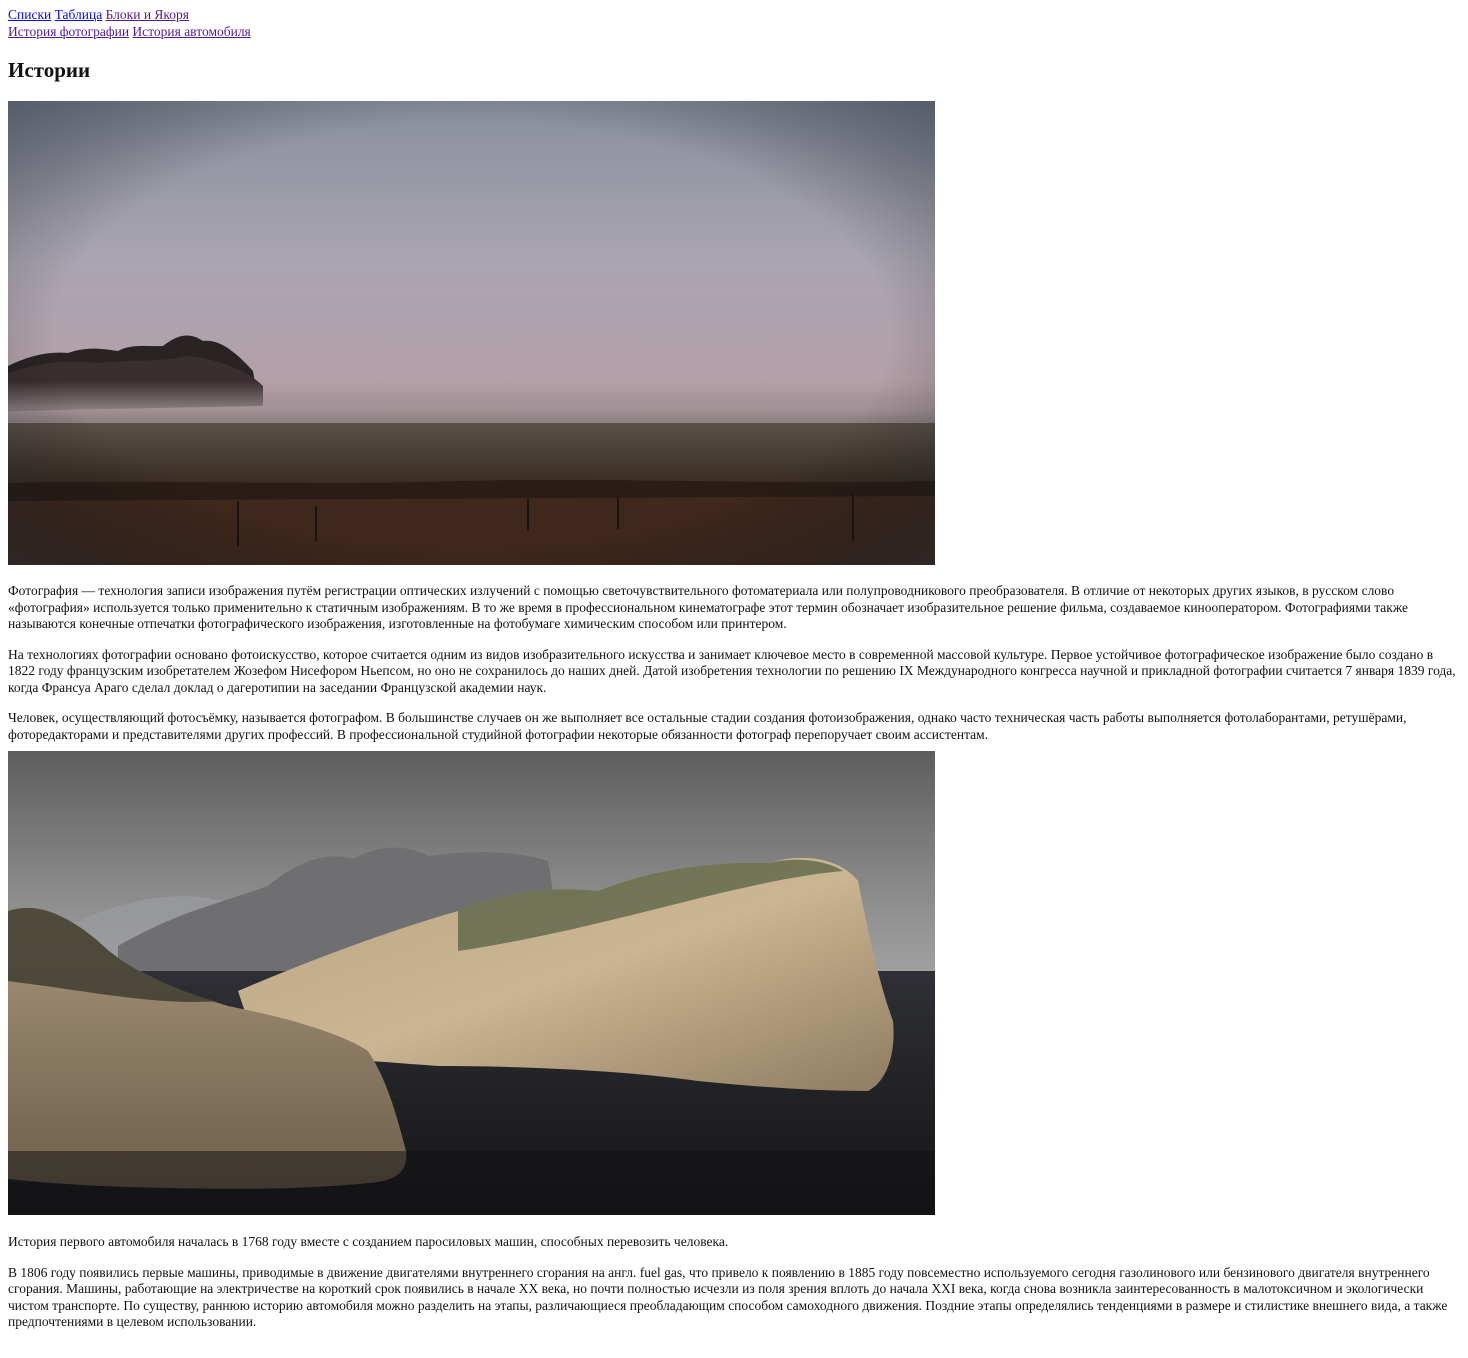 The height and width of the screenshot is (1358, 1468). Describe the element at coordinates (191, 31) in the screenshot. I see `anchor-link-car-history: История автомобиля` at that location.